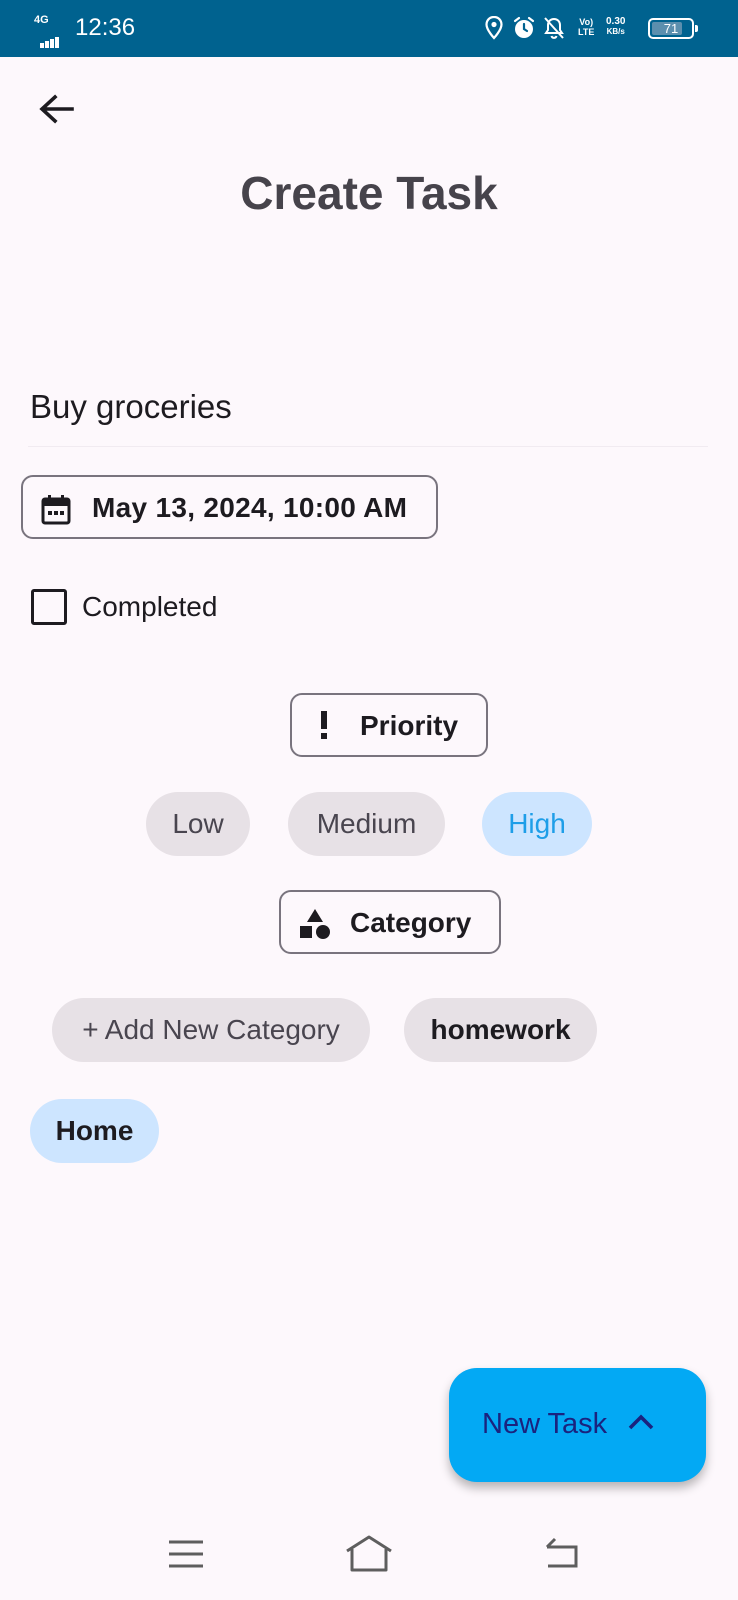 Image resolution: width=738 pixels, height=1600 pixels. I want to click on priority-chip-low: Low, so click(198, 824).